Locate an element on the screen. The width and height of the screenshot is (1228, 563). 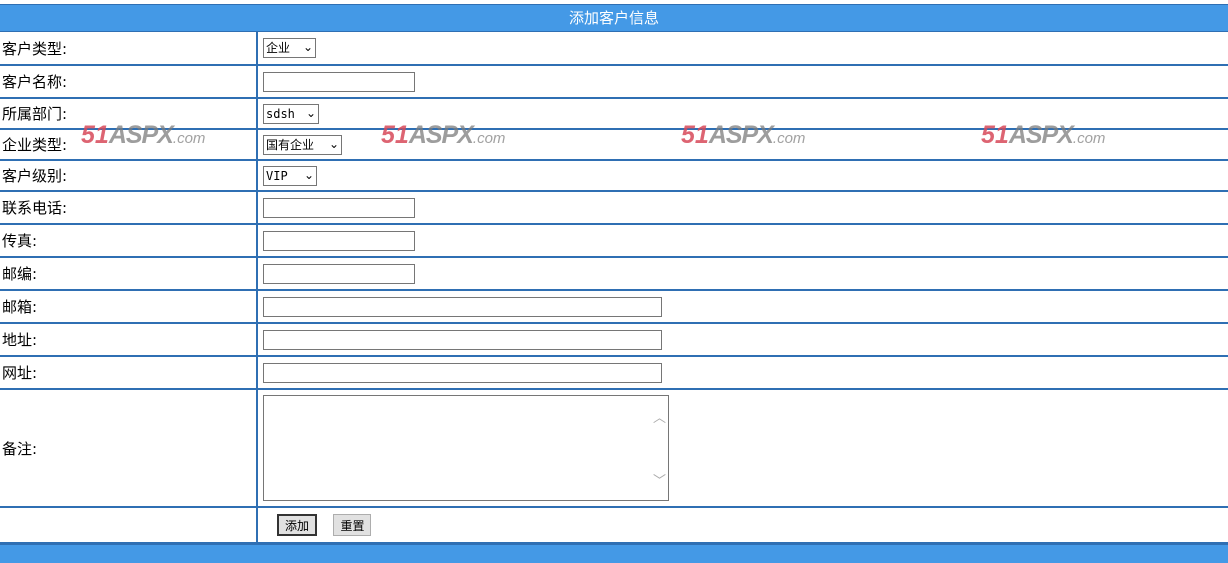
remarks-textarea is located at coordinates (466, 448).